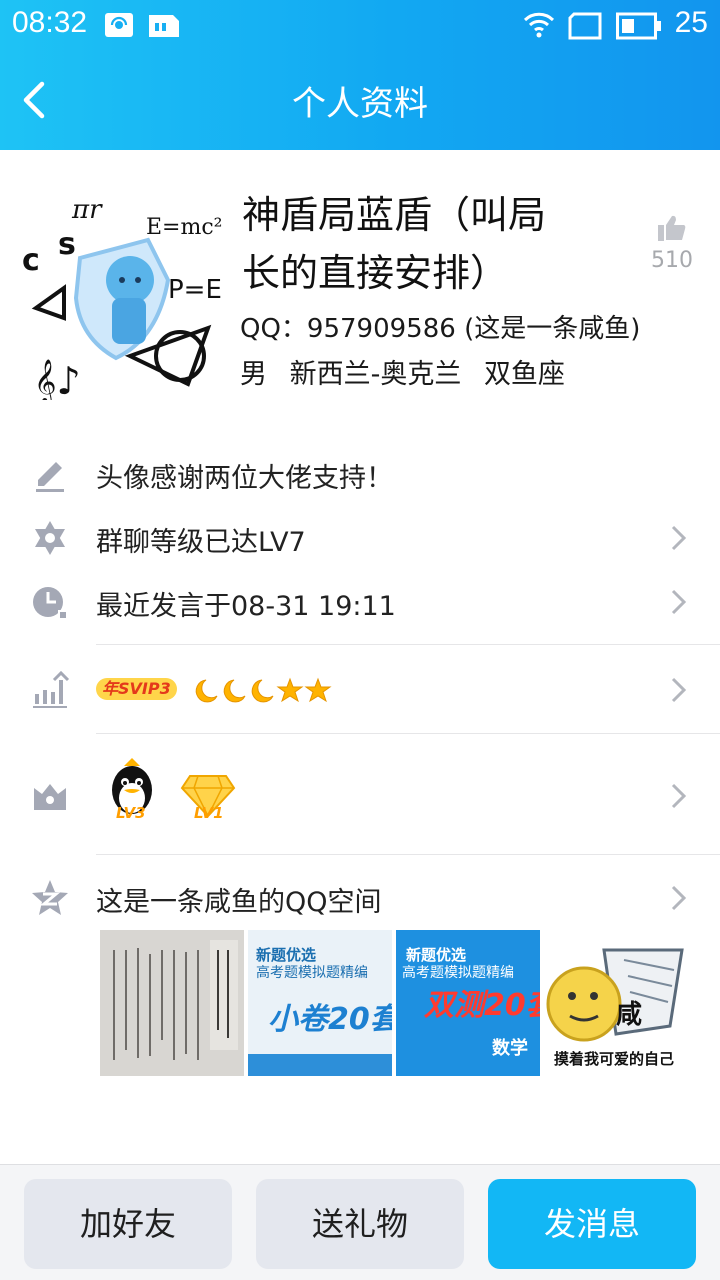  What do you see at coordinates (201, 542) in the screenshot?
I see `group-level-text: 群聊等级已达LV7` at bounding box center [201, 542].